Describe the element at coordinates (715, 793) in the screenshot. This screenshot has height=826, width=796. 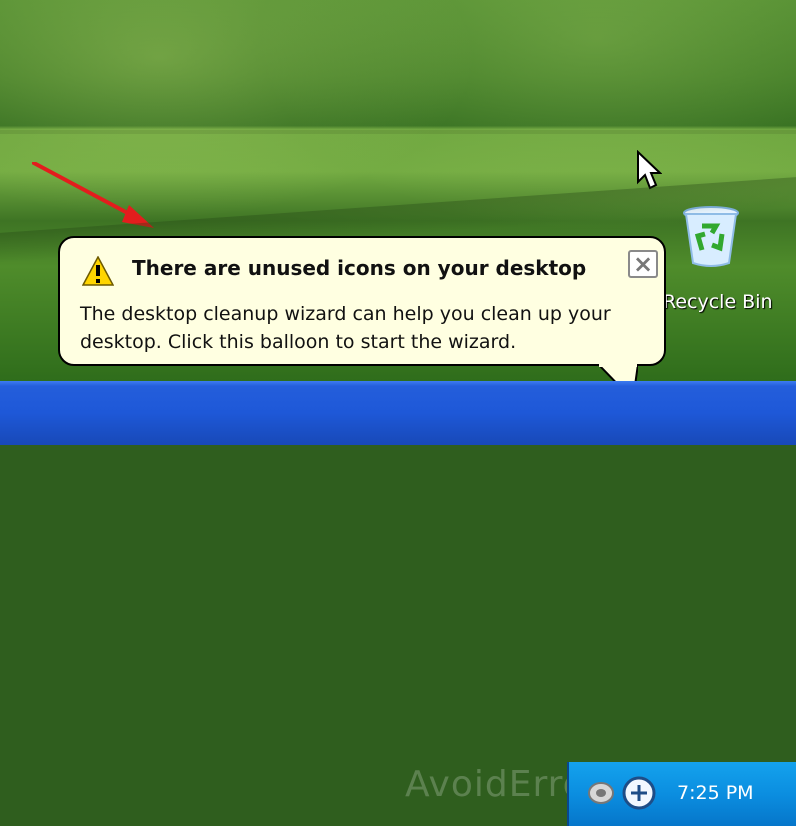
I see `system-clock: 7:25 PM` at that location.